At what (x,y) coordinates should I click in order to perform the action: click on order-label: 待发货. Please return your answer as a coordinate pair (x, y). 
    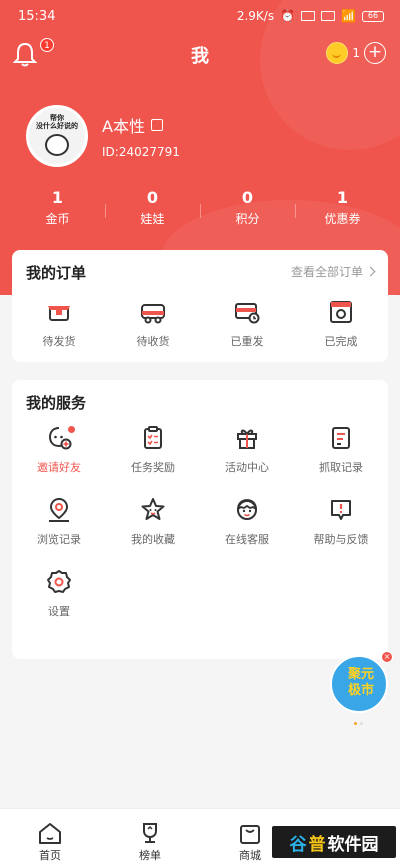
    Looking at the image, I should click on (59, 341).